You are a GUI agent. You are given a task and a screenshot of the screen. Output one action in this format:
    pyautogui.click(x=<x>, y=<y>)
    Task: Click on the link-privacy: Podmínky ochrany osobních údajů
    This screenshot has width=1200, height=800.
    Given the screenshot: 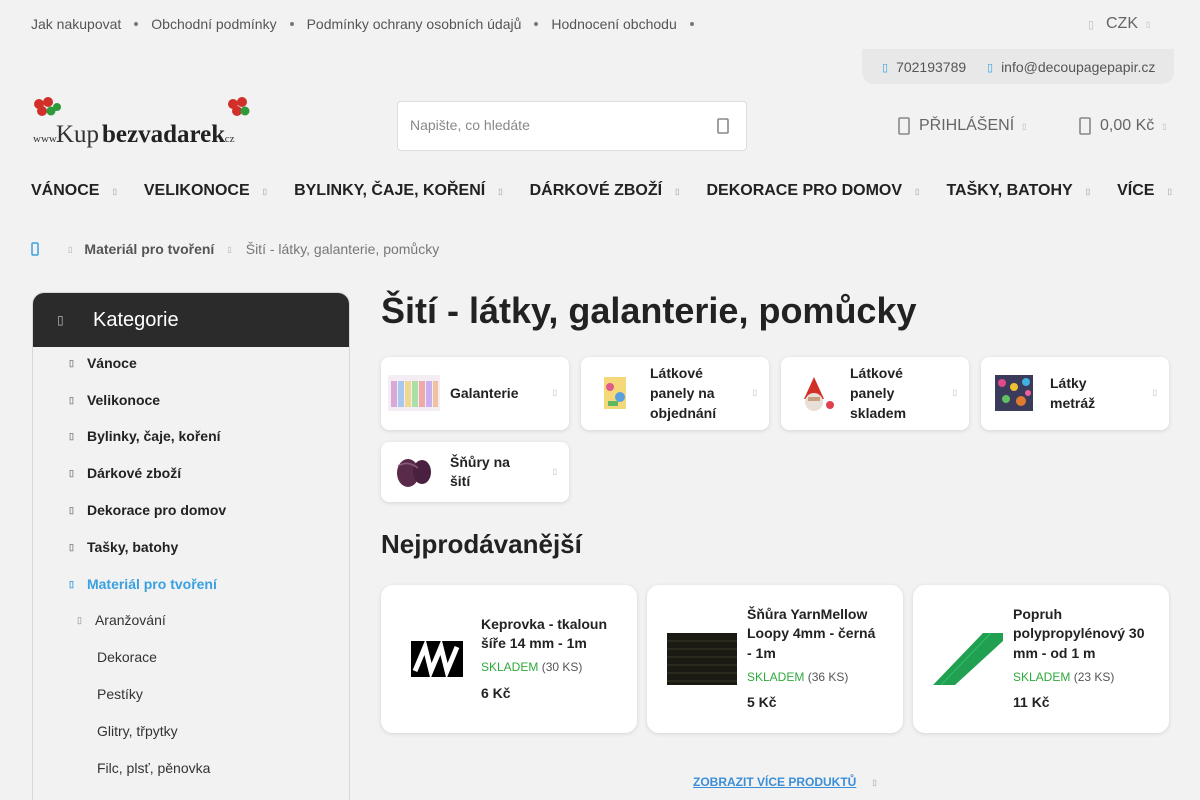 What is the action you would take?
    pyautogui.click(x=414, y=24)
    